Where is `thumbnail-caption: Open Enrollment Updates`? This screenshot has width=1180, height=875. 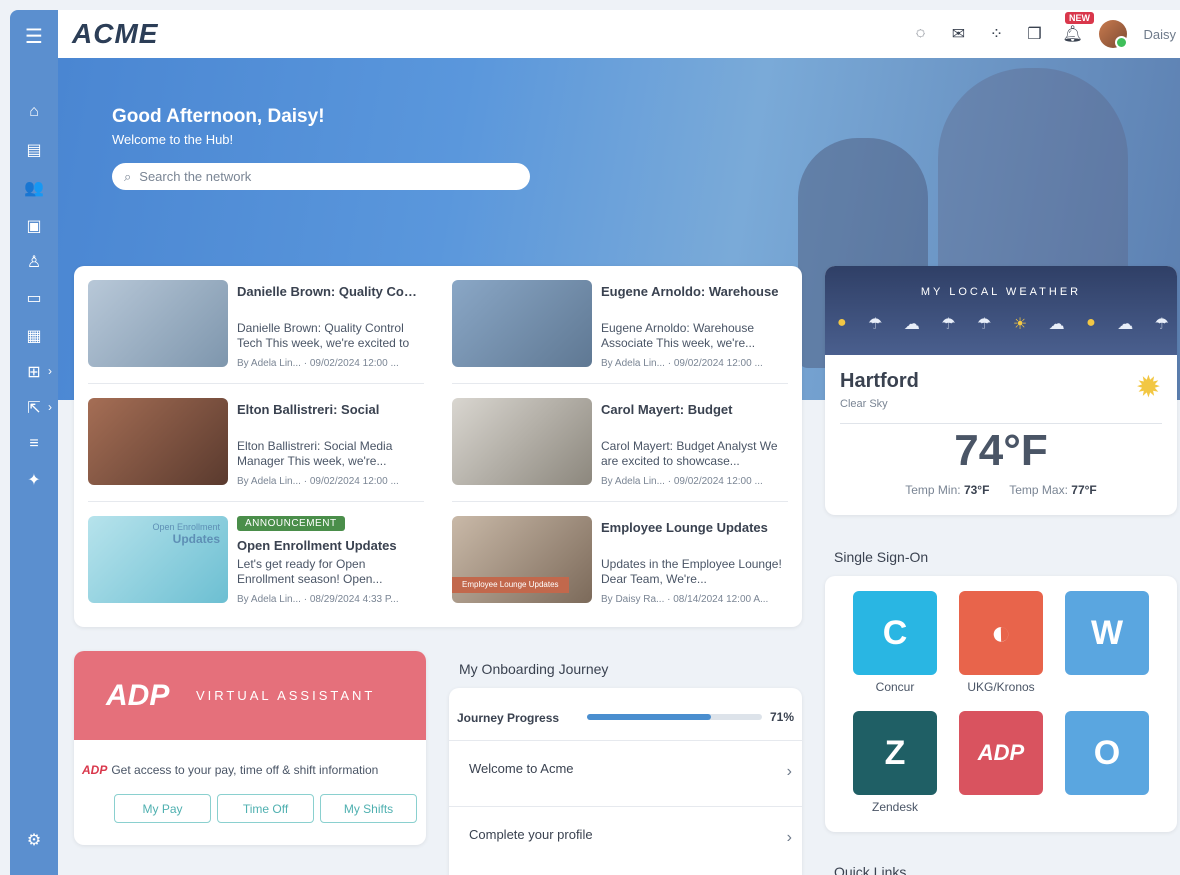
thumbnail-caption: Open Enrollment Updates is located at coordinates (186, 534).